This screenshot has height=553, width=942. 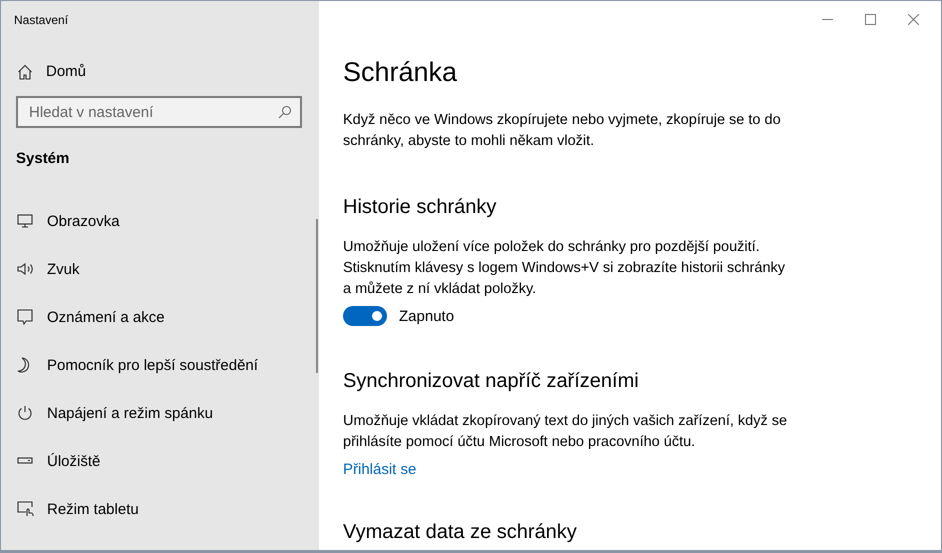 What do you see at coordinates (317, 296) in the screenshot?
I see `scrollbar` at bounding box center [317, 296].